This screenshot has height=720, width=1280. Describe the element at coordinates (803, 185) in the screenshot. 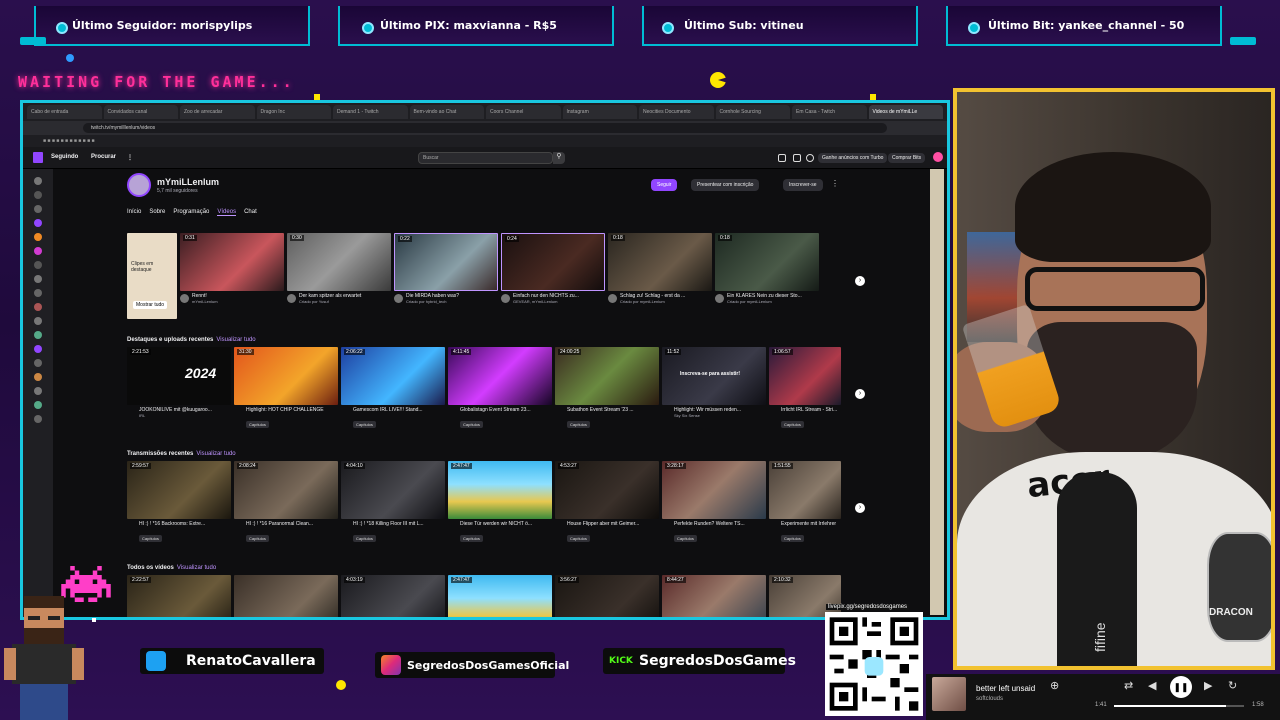

I see `subscribe-button: Inscrever-se` at that location.